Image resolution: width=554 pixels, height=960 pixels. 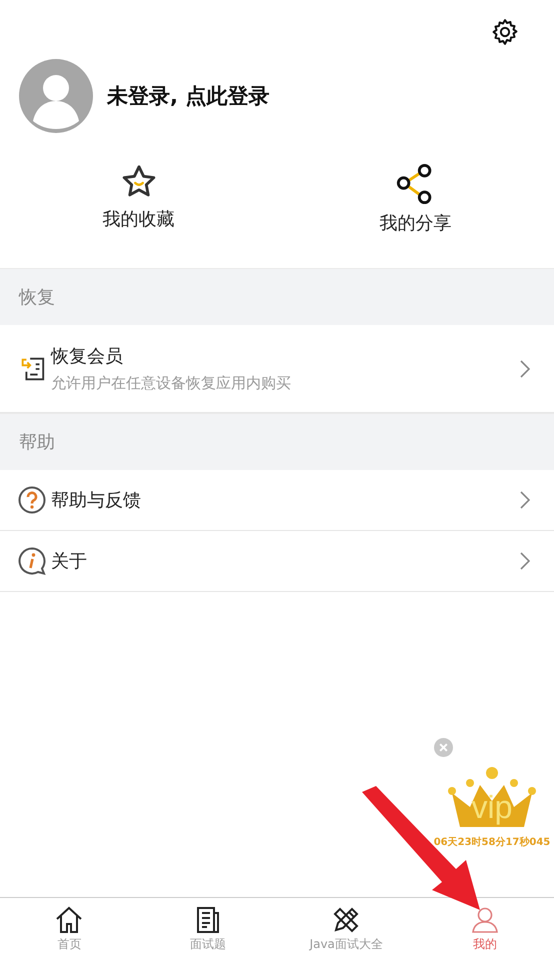 I want to click on pencil-ruler-icon, so click(x=346, y=920).